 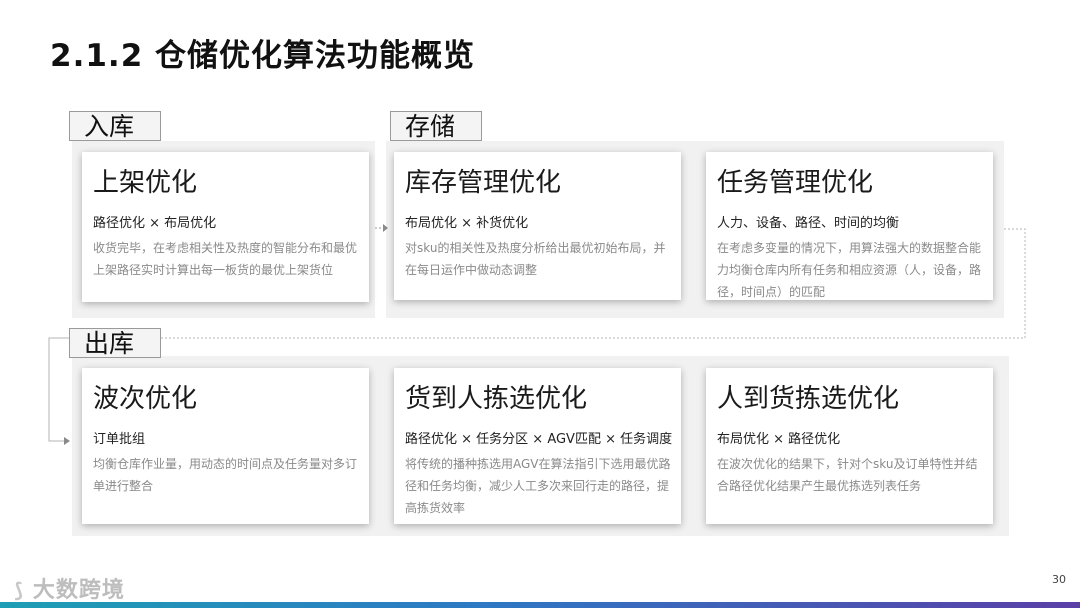 What do you see at coordinates (540, 605) in the screenshot?
I see `bottom-gradient-bar` at bounding box center [540, 605].